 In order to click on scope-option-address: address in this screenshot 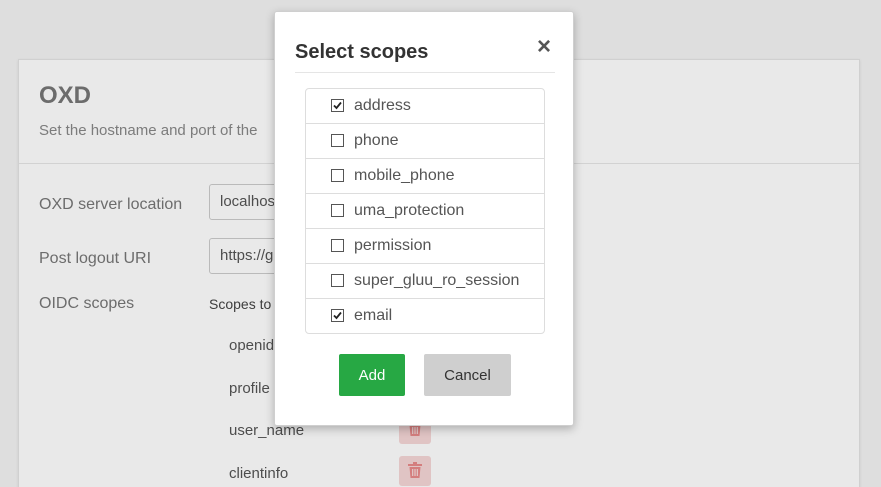, I will do `click(425, 106)`.